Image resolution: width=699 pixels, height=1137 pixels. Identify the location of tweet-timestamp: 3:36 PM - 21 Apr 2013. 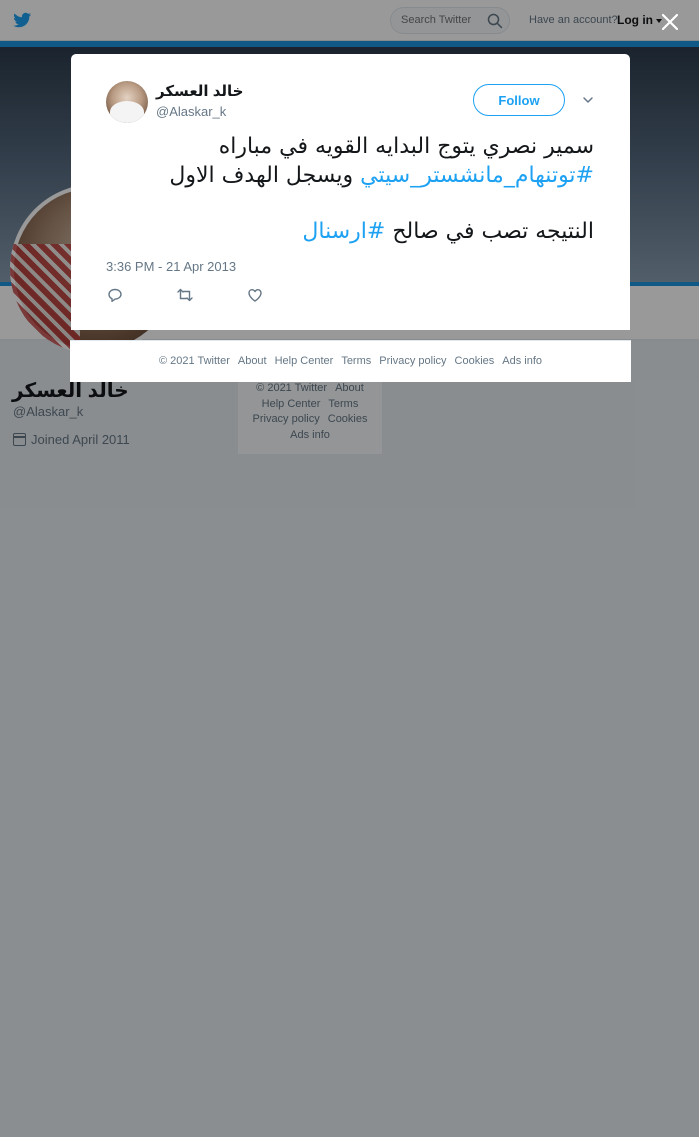
(171, 266).